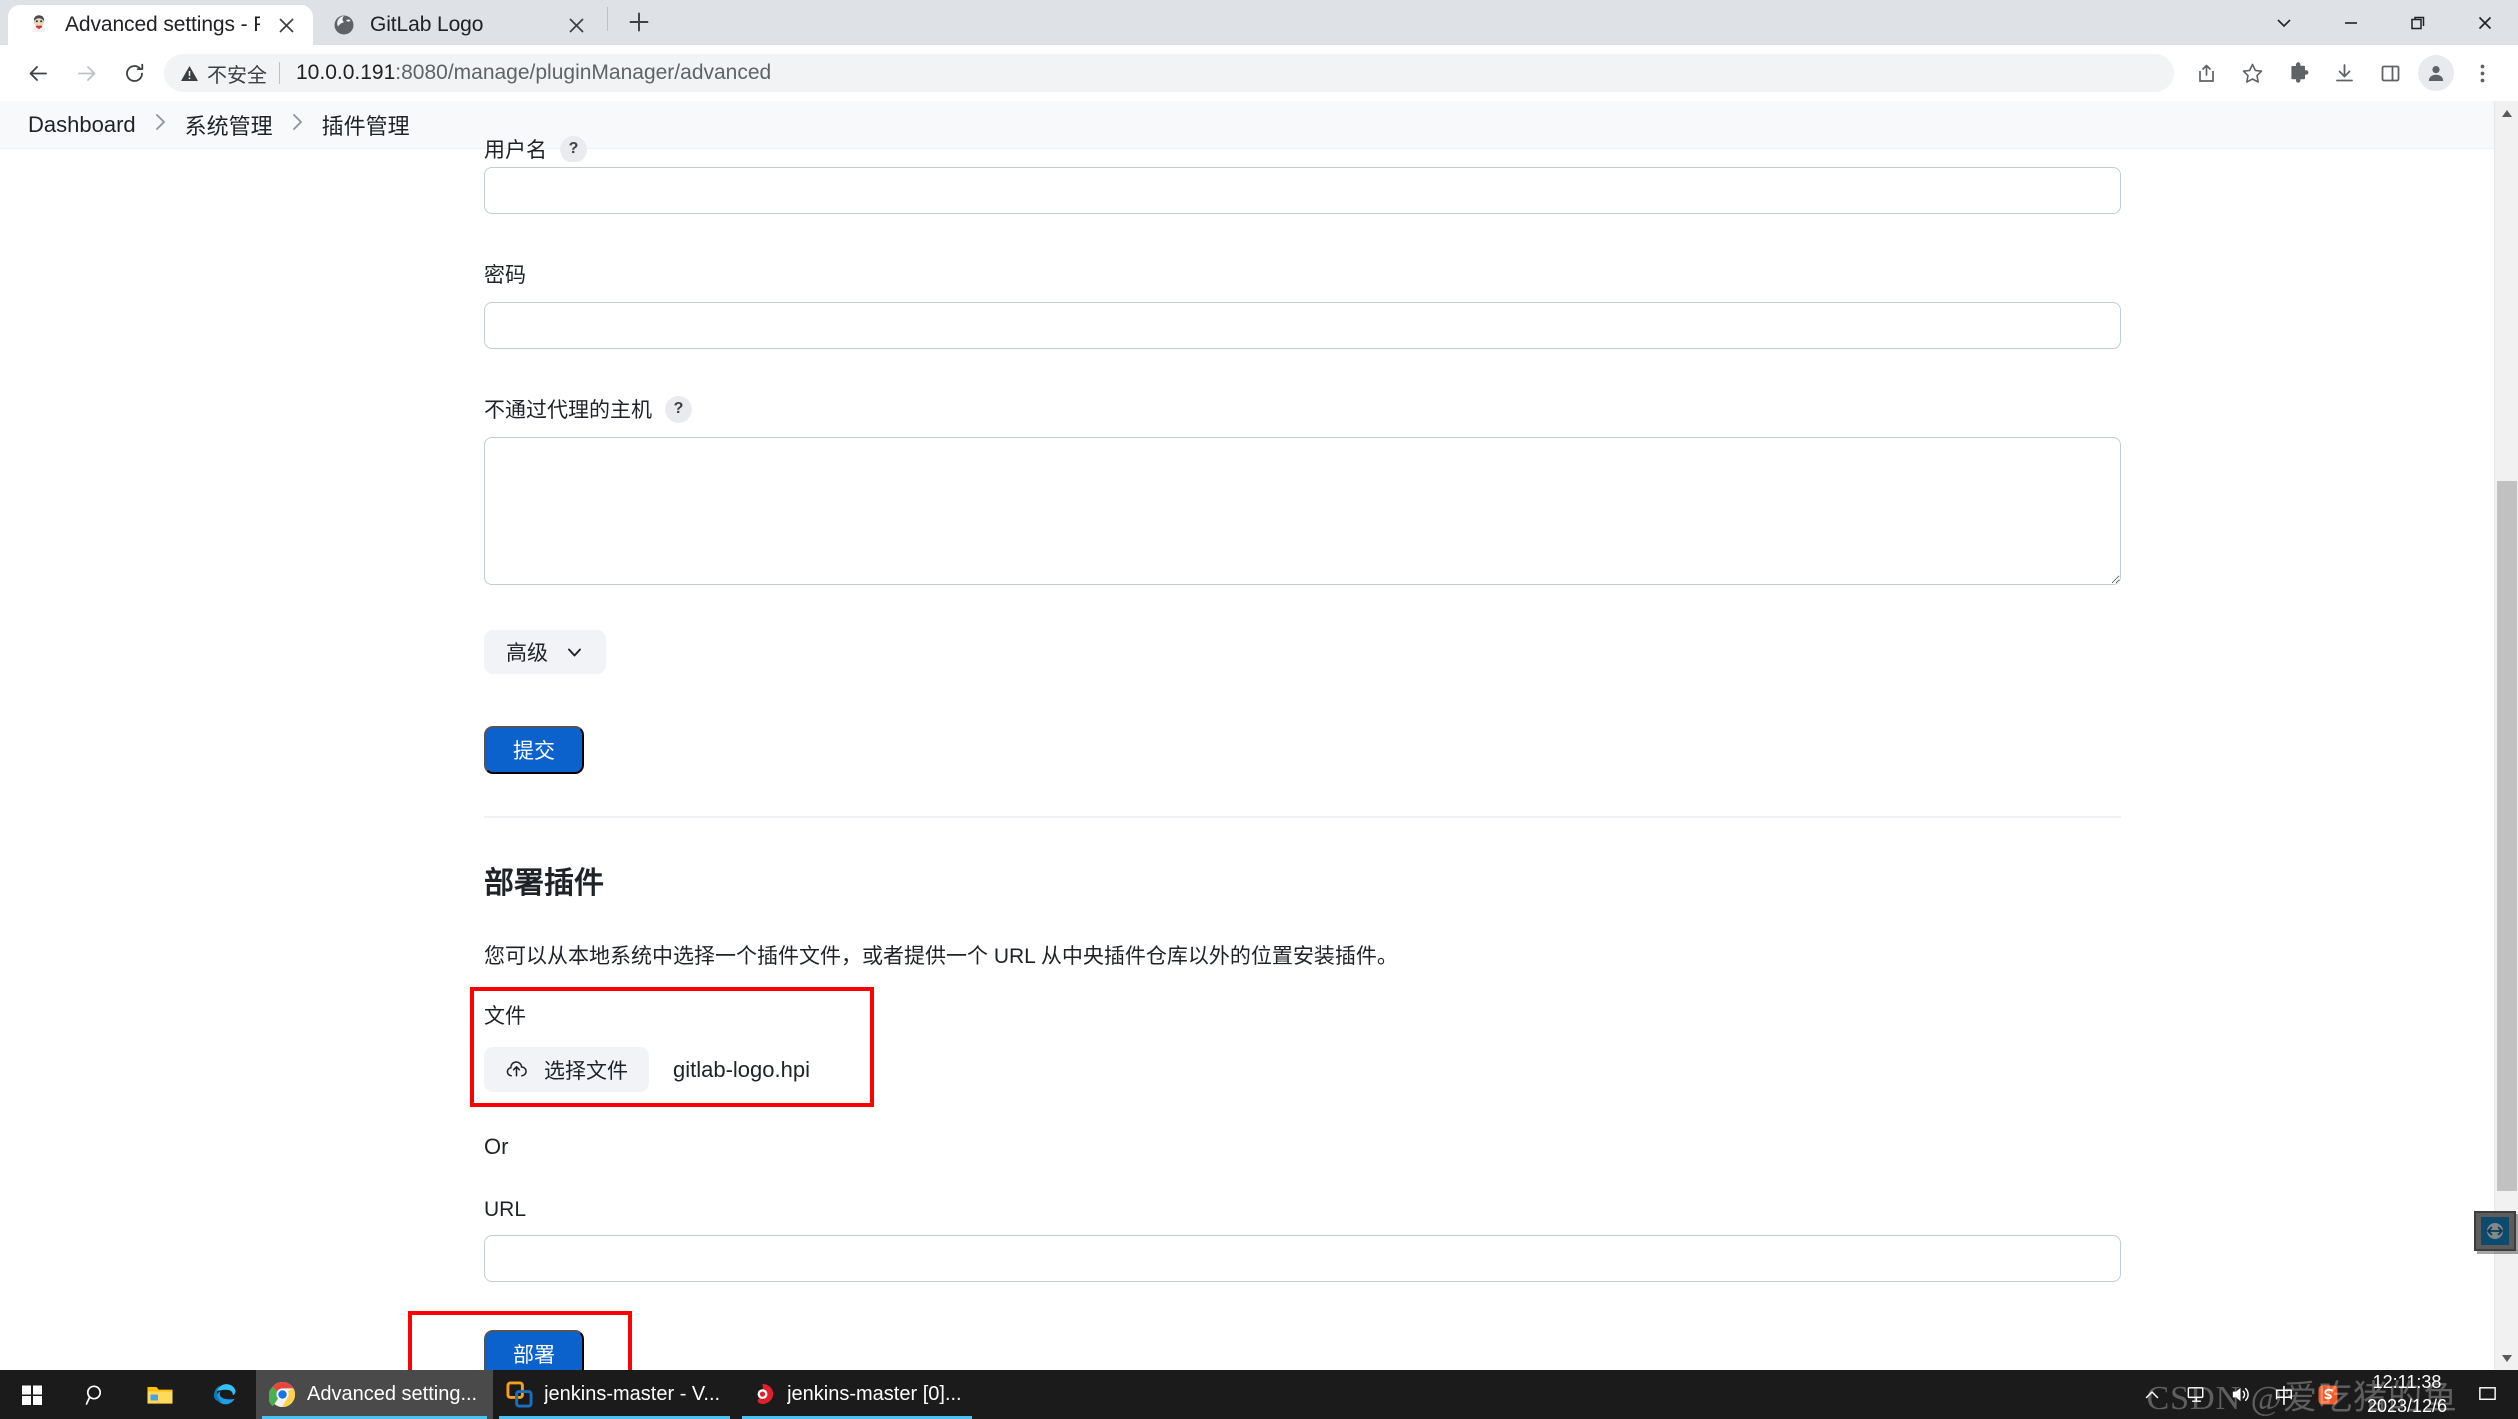 This screenshot has height=1419, width=2518. I want to click on breadcrumb-item-plugin-management: 插件管理, so click(366, 125).